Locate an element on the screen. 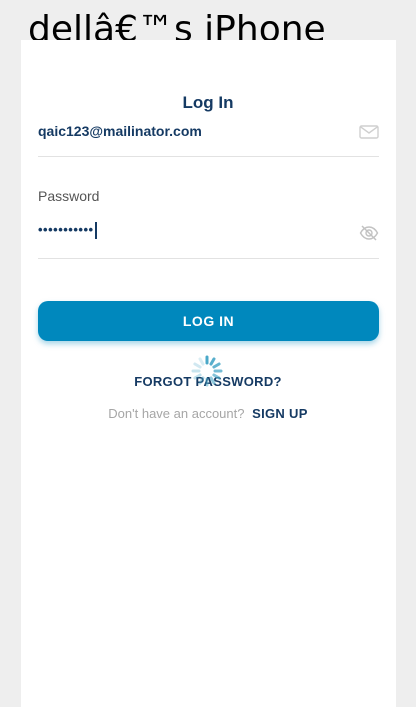 This screenshot has height=707, width=416. signup-row: Don't have an account? SIGN UP is located at coordinates (208, 413).